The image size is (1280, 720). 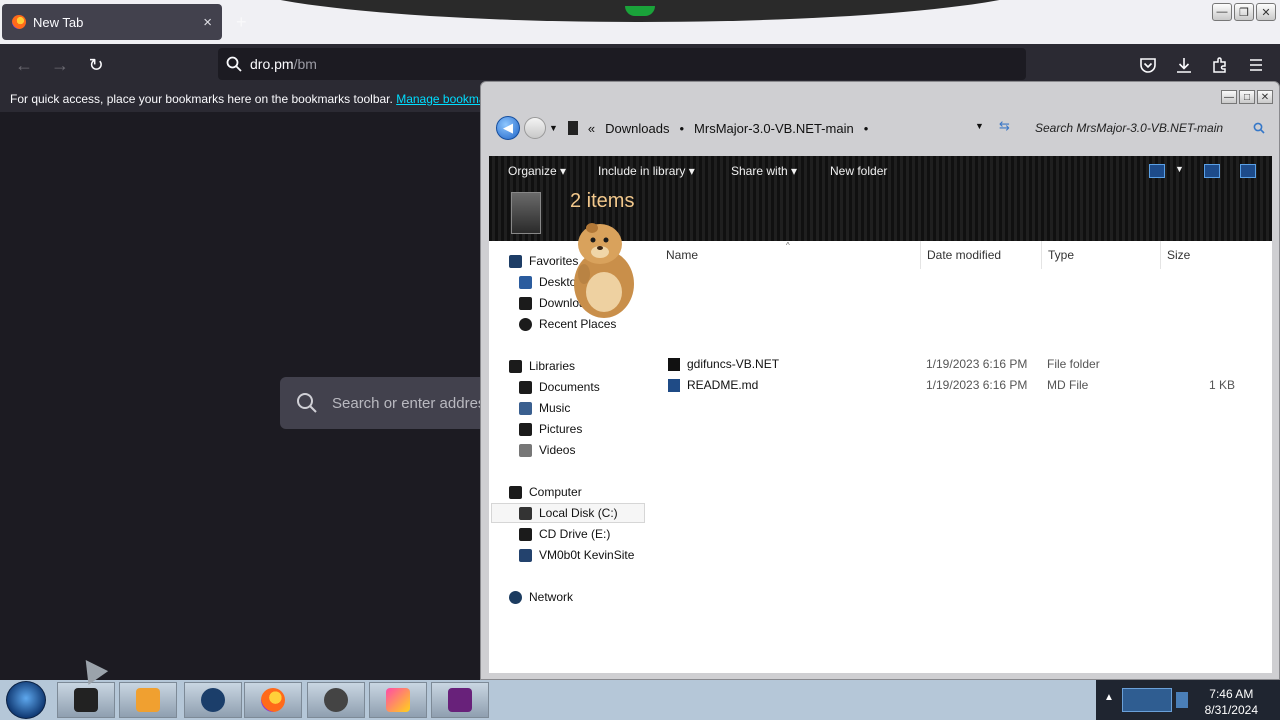 I want to click on column-header-size: Size, so click(x=1200, y=255).